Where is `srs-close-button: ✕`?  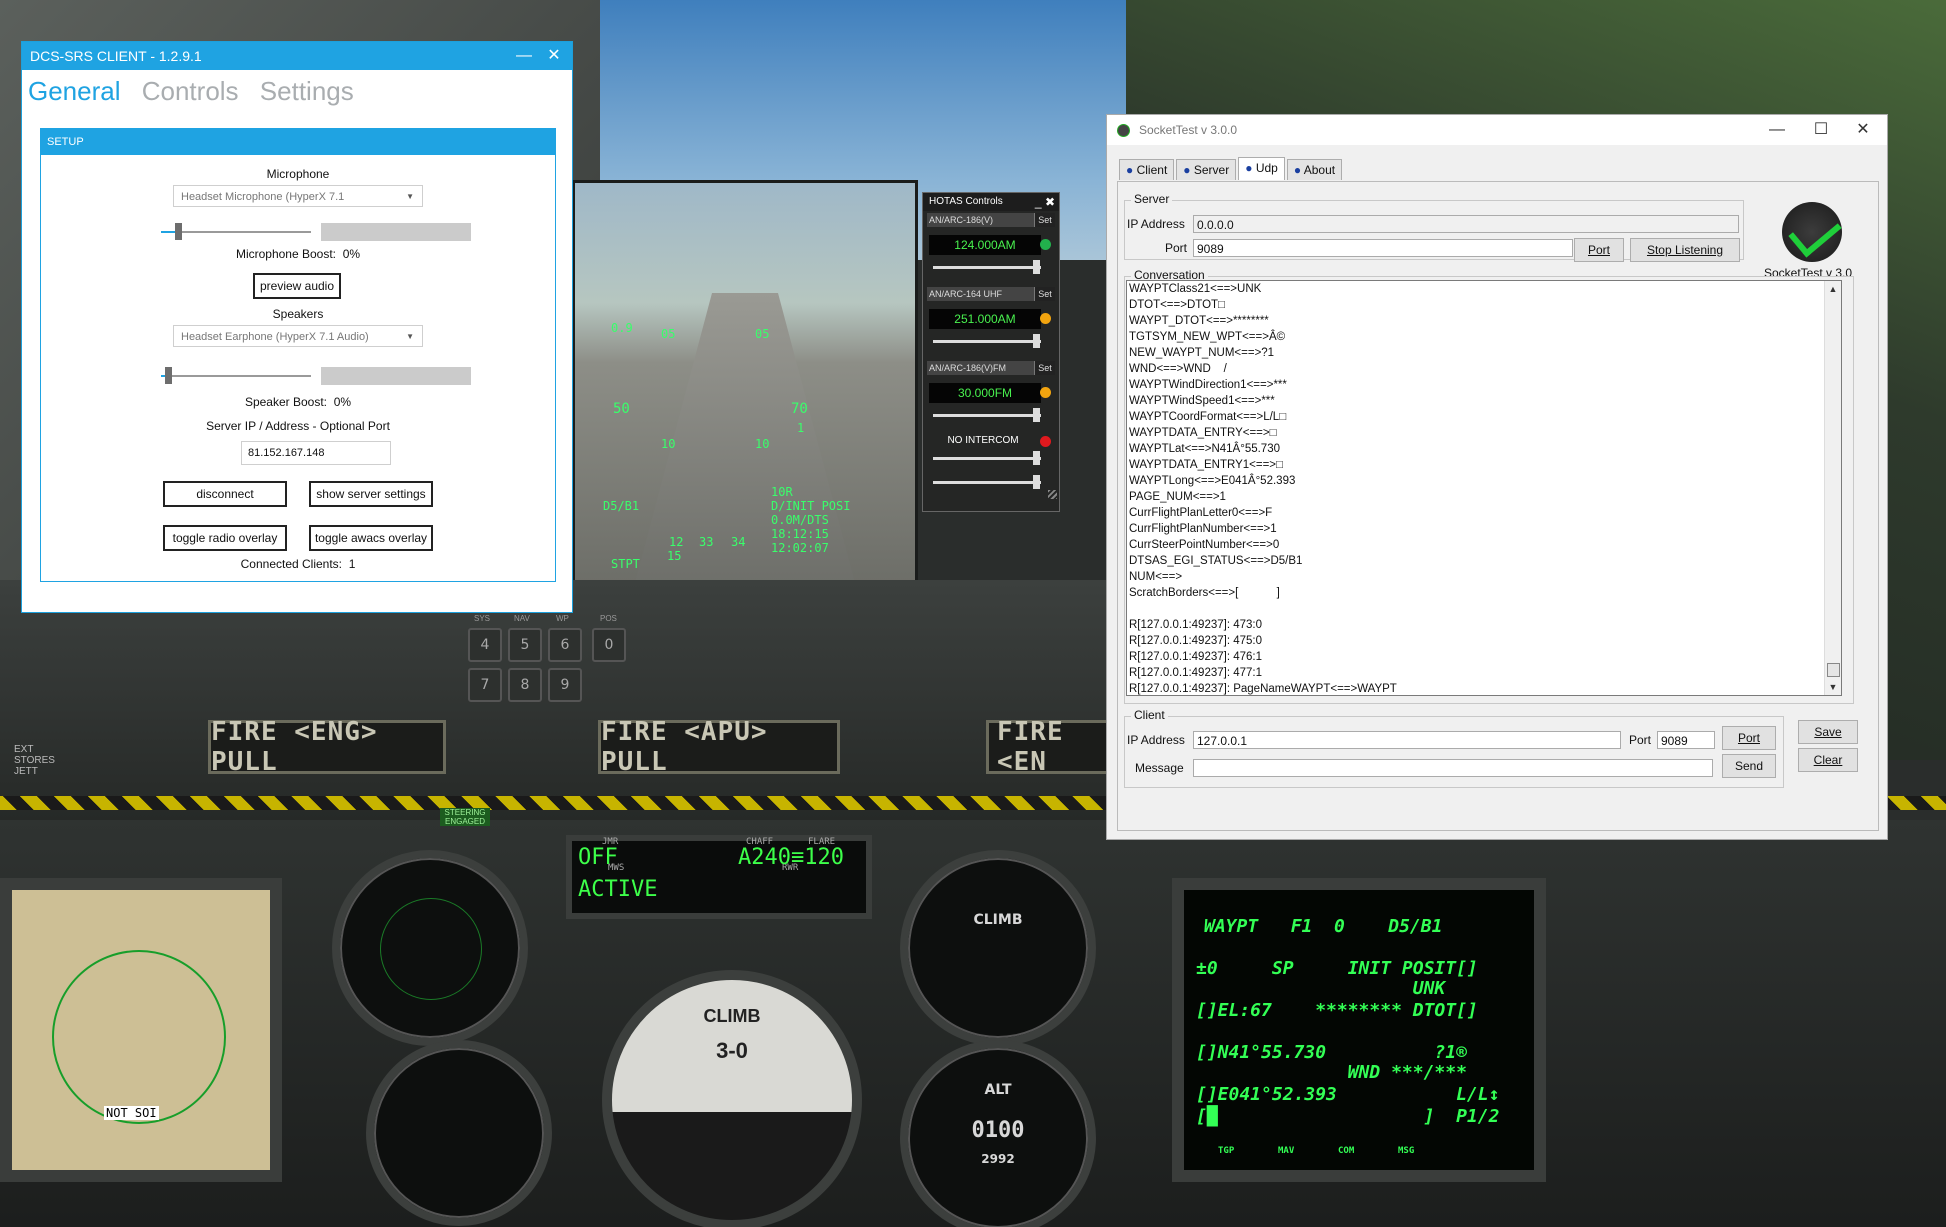 srs-close-button: ✕ is located at coordinates (554, 56).